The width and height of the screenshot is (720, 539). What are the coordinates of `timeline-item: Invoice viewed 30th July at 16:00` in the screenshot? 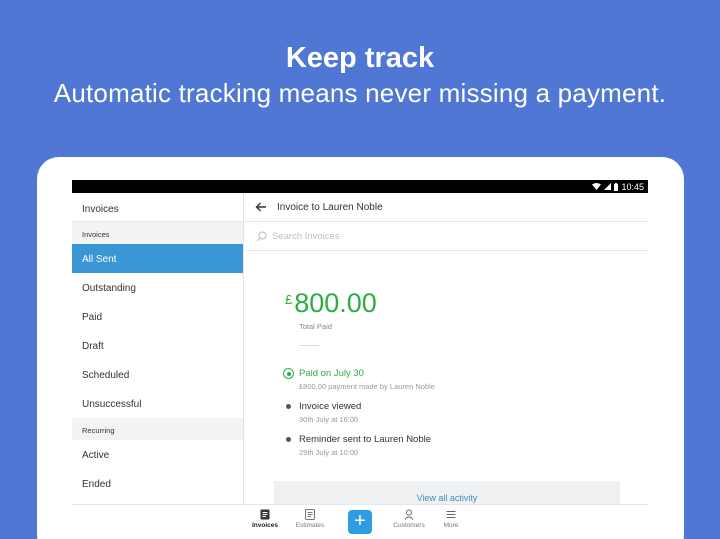 It's located at (433, 417).